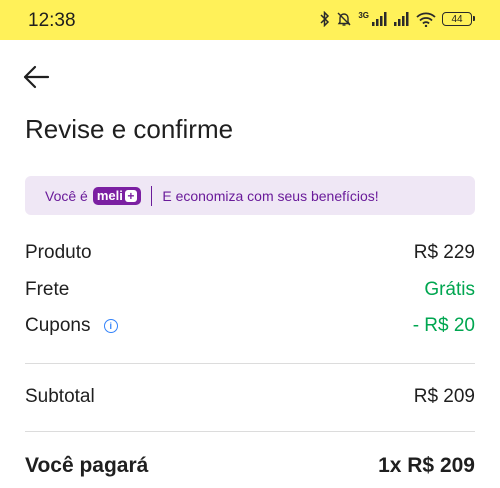  I want to click on total-value: 1x R$ 209, so click(426, 465).